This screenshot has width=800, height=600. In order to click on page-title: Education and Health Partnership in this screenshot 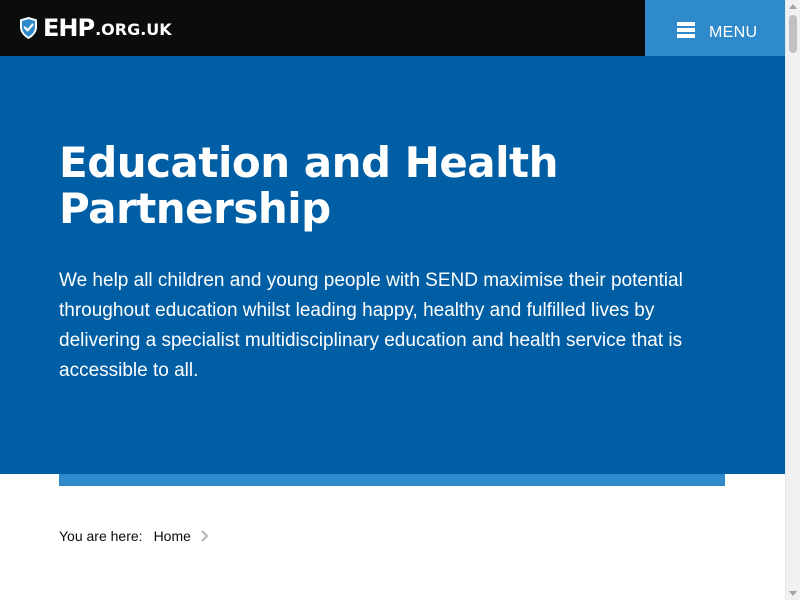, I will do `click(309, 185)`.